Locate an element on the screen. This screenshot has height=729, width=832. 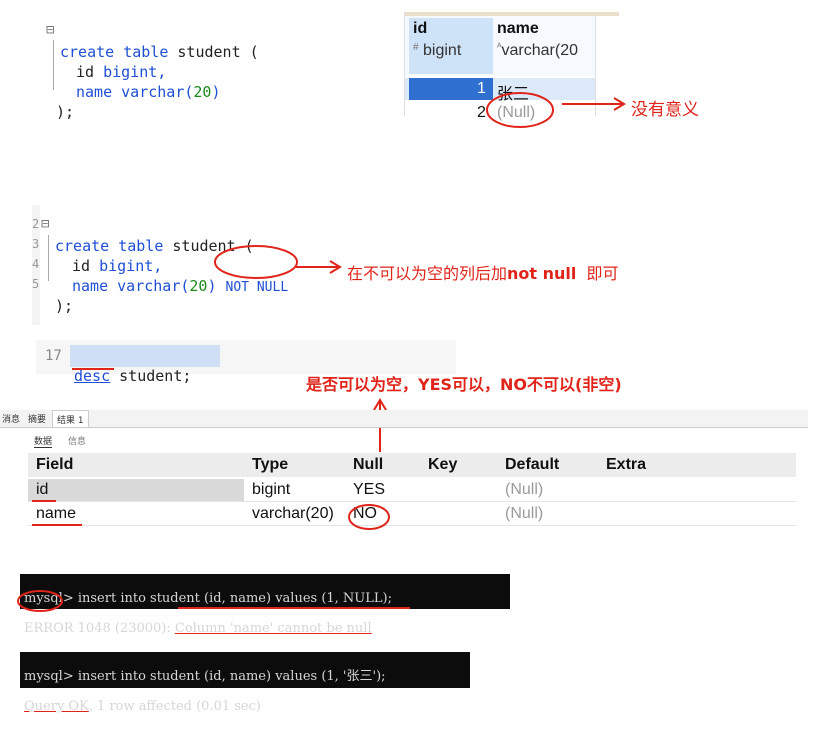
column-header-type: Type is located at coordinates (270, 465).